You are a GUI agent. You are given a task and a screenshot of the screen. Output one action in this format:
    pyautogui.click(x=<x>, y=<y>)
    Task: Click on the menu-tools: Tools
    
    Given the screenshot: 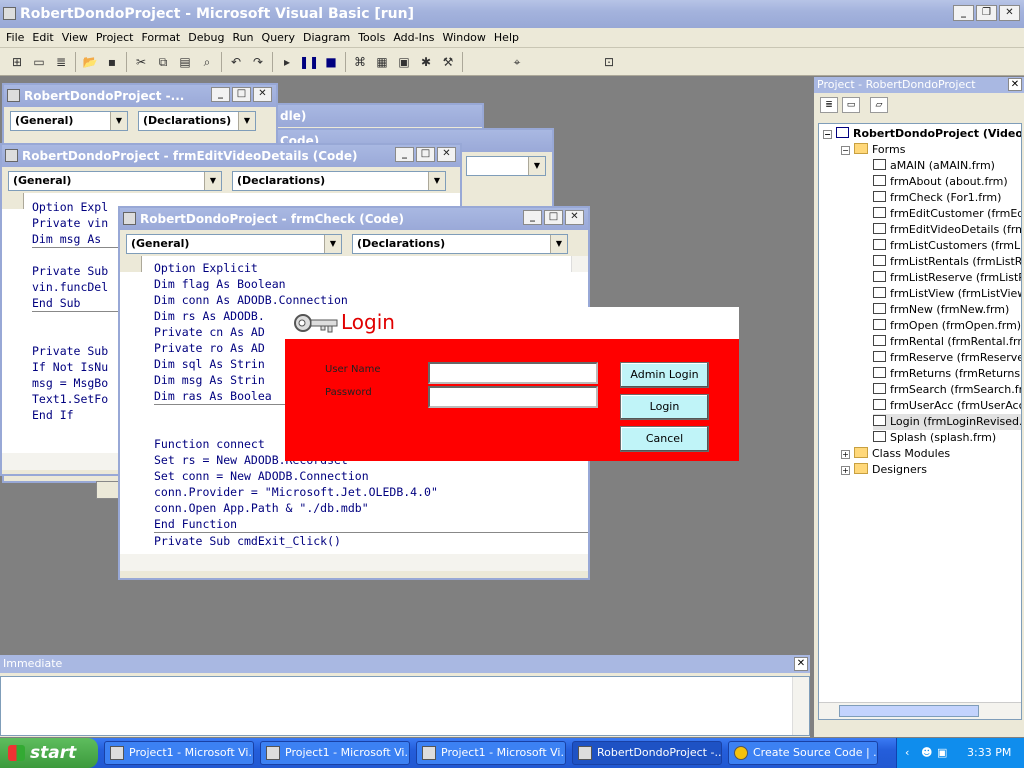 What is the action you would take?
    pyautogui.click(x=371, y=37)
    